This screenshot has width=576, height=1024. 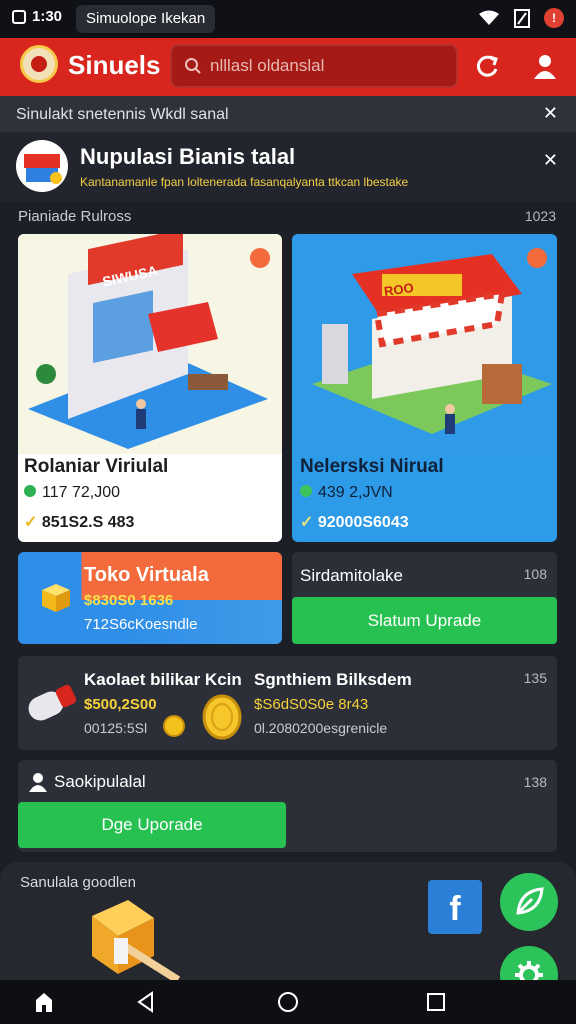 I want to click on user-icon, so click(x=38, y=782).